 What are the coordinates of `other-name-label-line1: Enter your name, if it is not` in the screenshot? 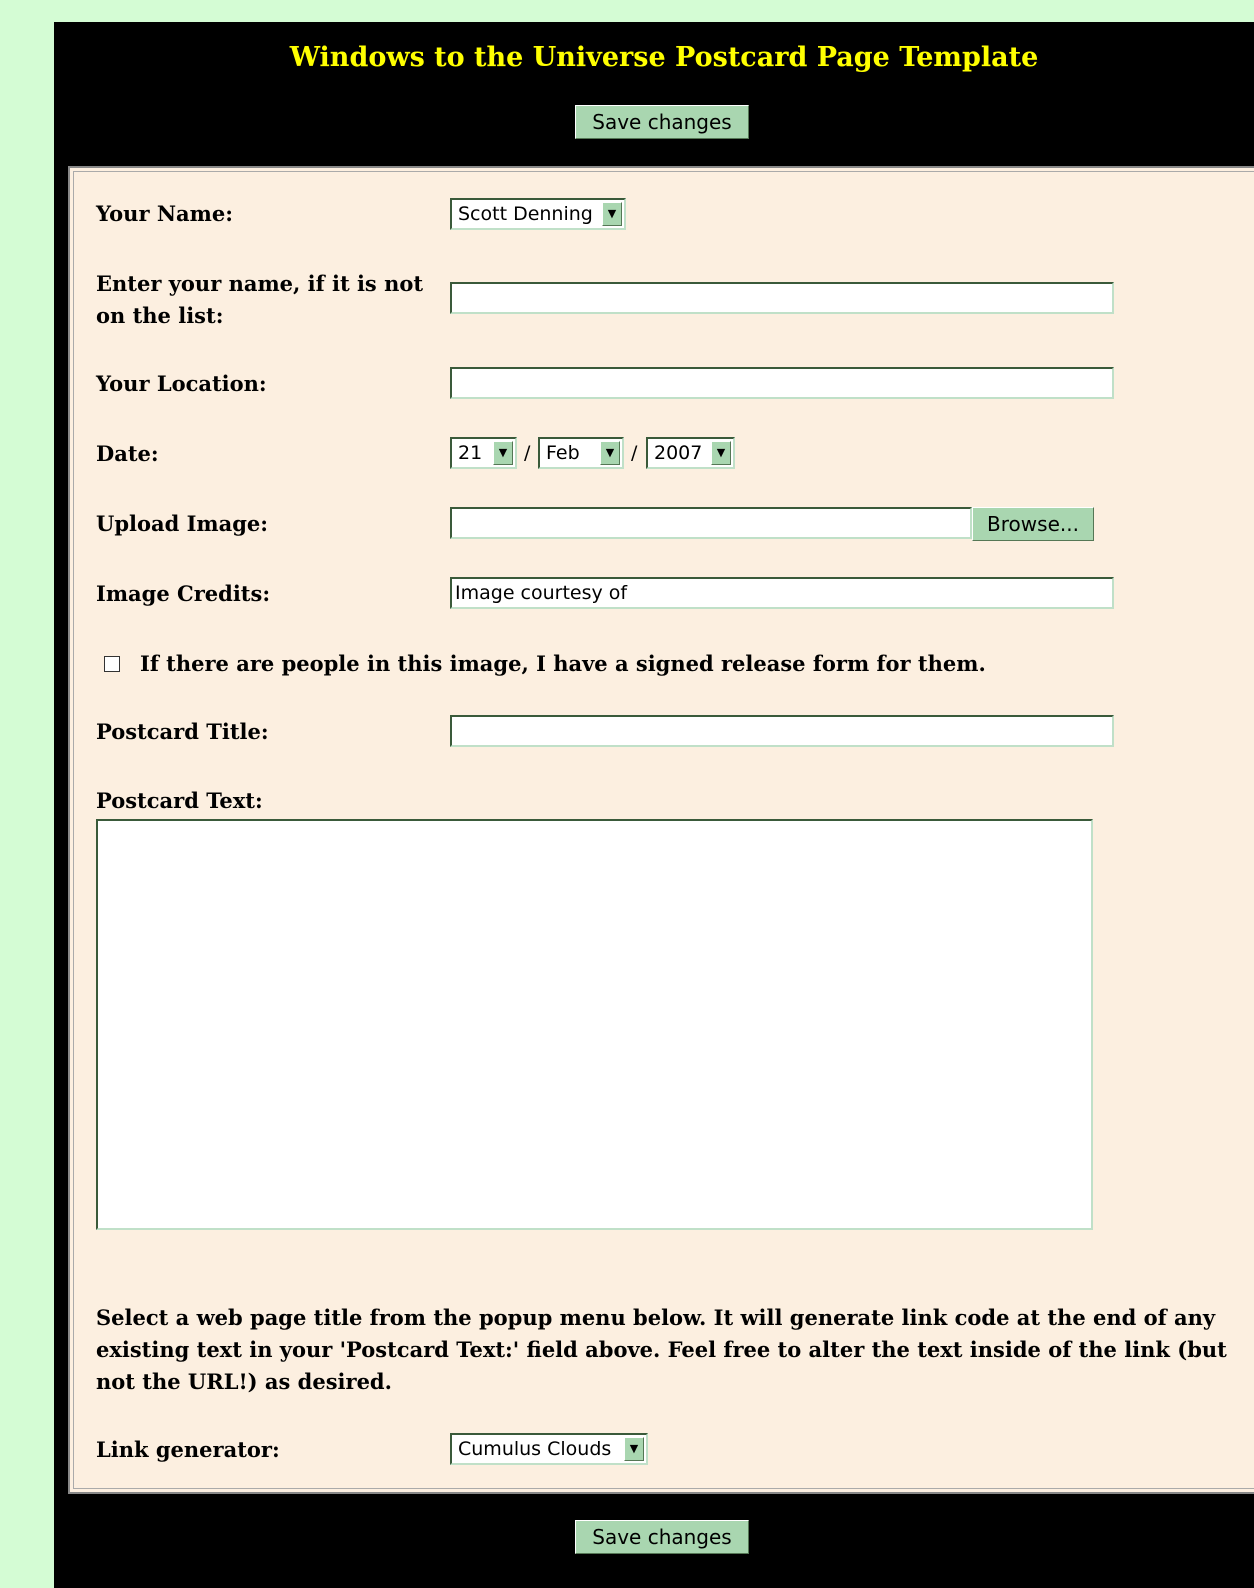 It's located at (260, 283).